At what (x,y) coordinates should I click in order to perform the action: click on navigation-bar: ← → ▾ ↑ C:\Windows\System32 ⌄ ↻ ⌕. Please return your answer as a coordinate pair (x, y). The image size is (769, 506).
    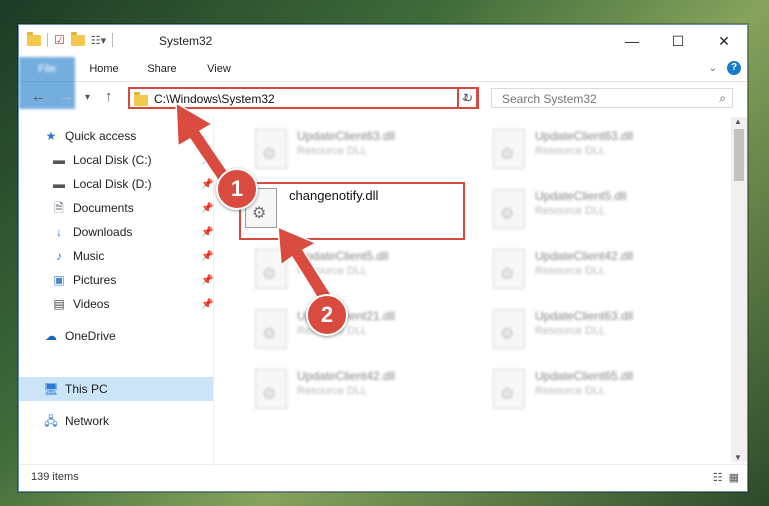
    Looking at the image, I should click on (383, 98).